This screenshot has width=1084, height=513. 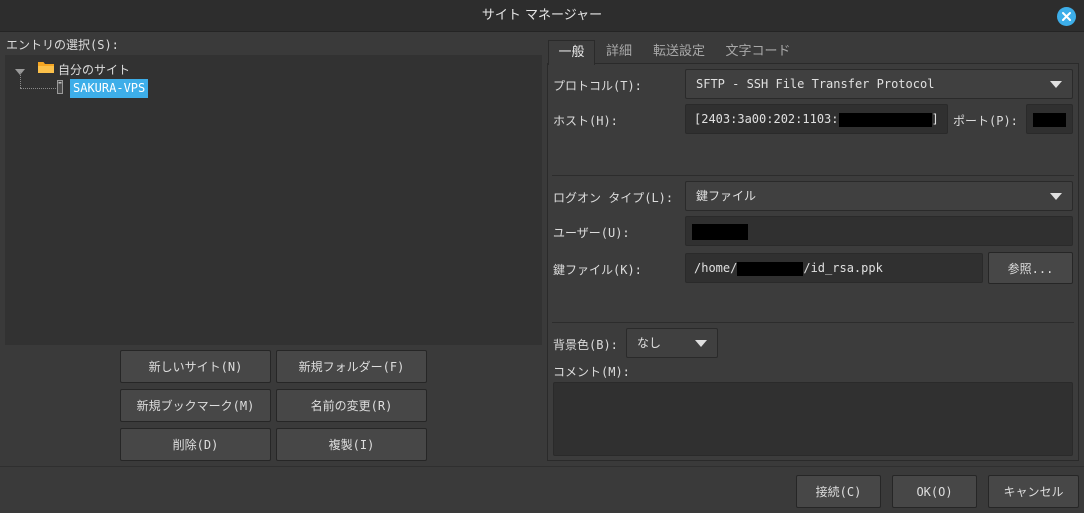 I want to click on folder-icon, so click(x=46, y=69).